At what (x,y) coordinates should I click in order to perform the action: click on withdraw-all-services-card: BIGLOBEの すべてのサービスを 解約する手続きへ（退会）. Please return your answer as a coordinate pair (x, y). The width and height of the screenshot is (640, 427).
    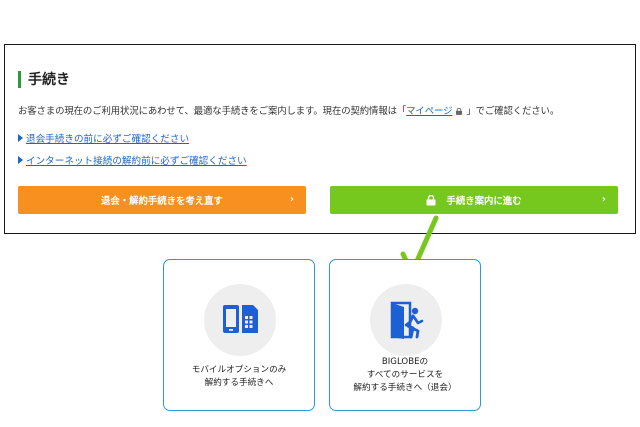
    Looking at the image, I should click on (405, 335).